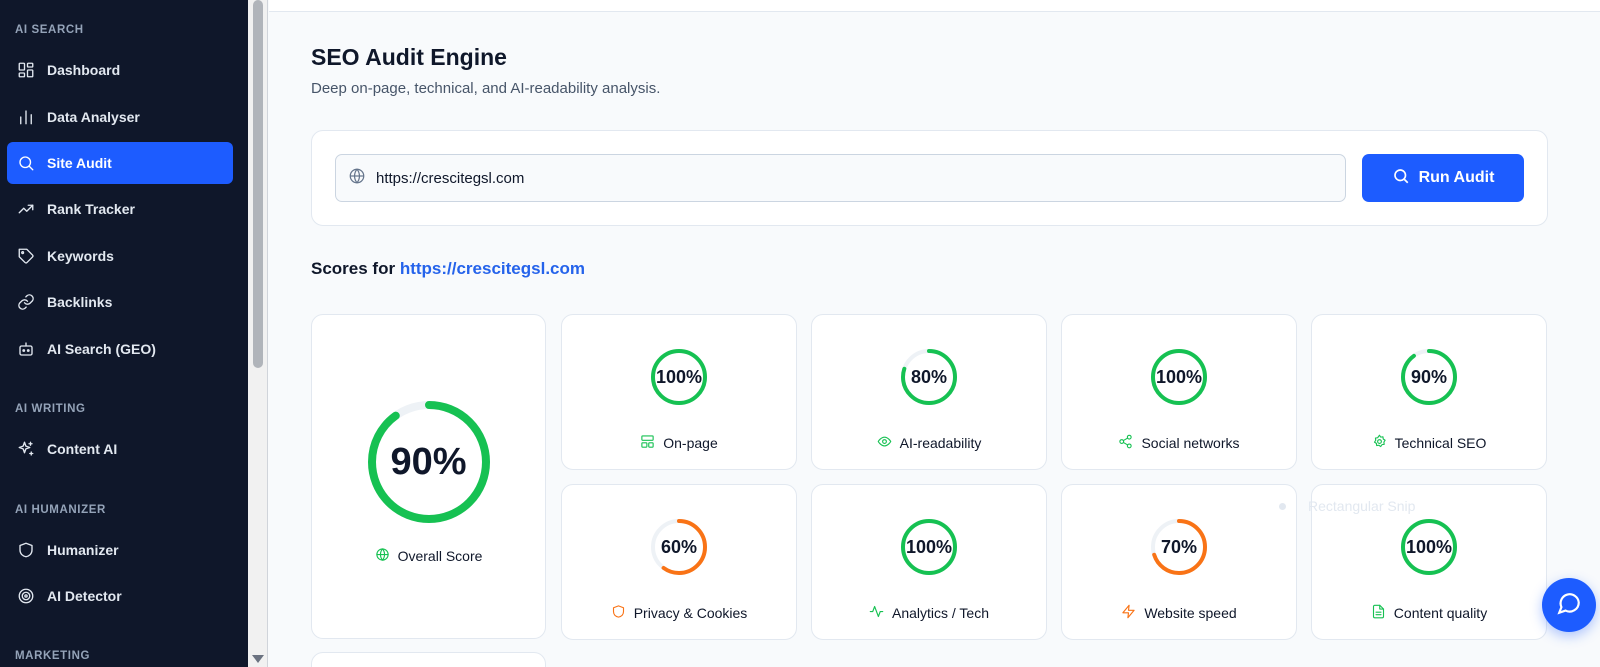 The height and width of the screenshot is (667, 1600). What do you see at coordinates (120, 449) in the screenshot?
I see `sidebar-item-content-ai: Content AI` at bounding box center [120, 449].